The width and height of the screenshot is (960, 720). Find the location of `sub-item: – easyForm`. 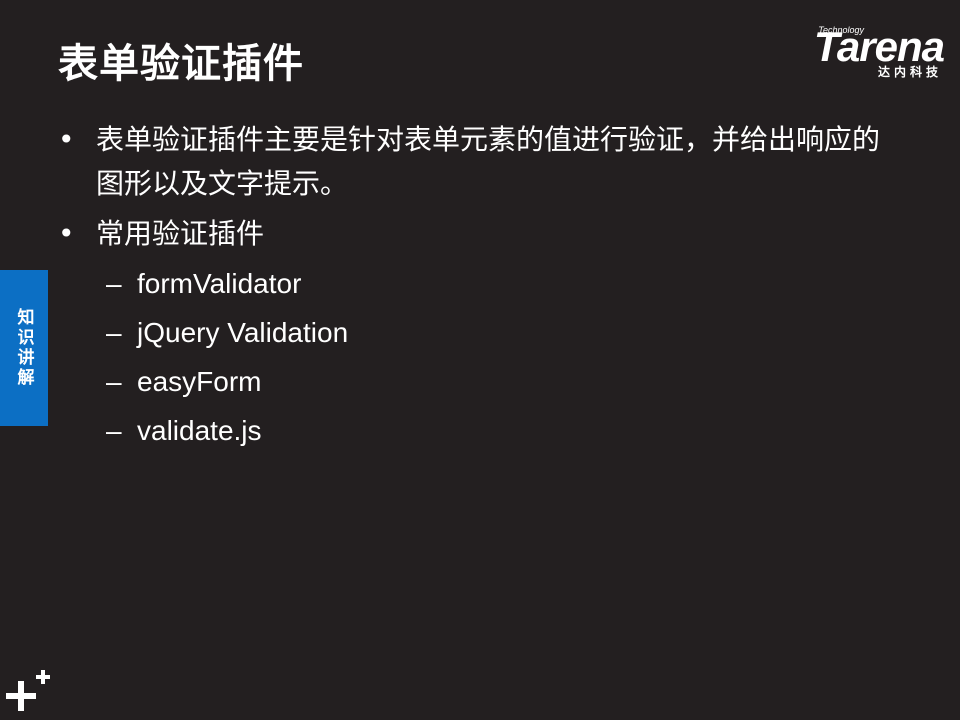

sub-item: – easyForm is located at coordinates (497, 382).